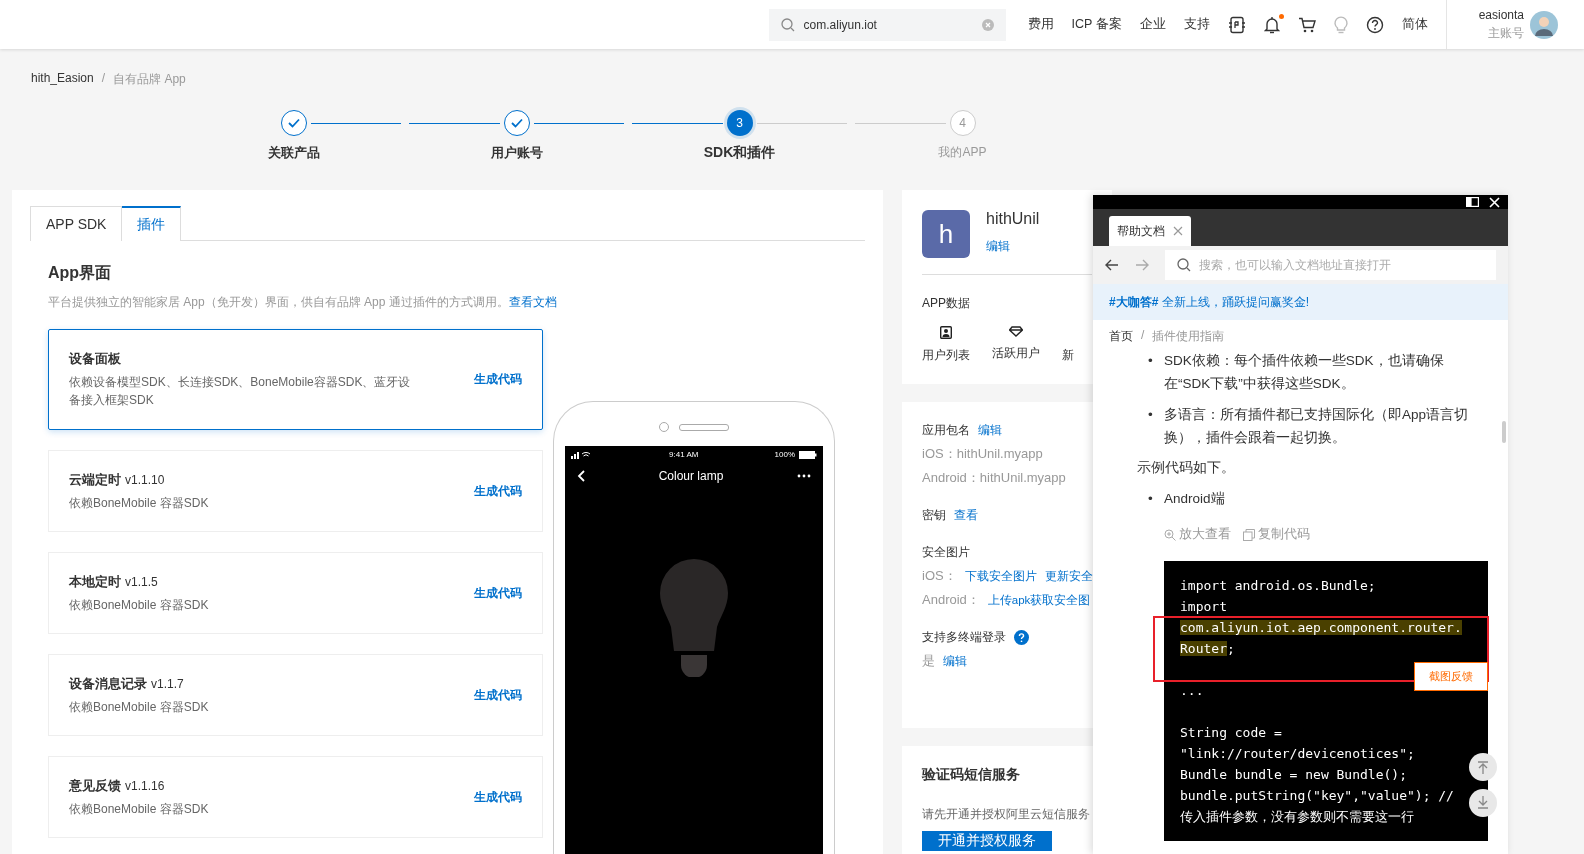  Describe the element at coordinates (951, 600) in the screenshot. I see `platform-label: Android：` at that location.